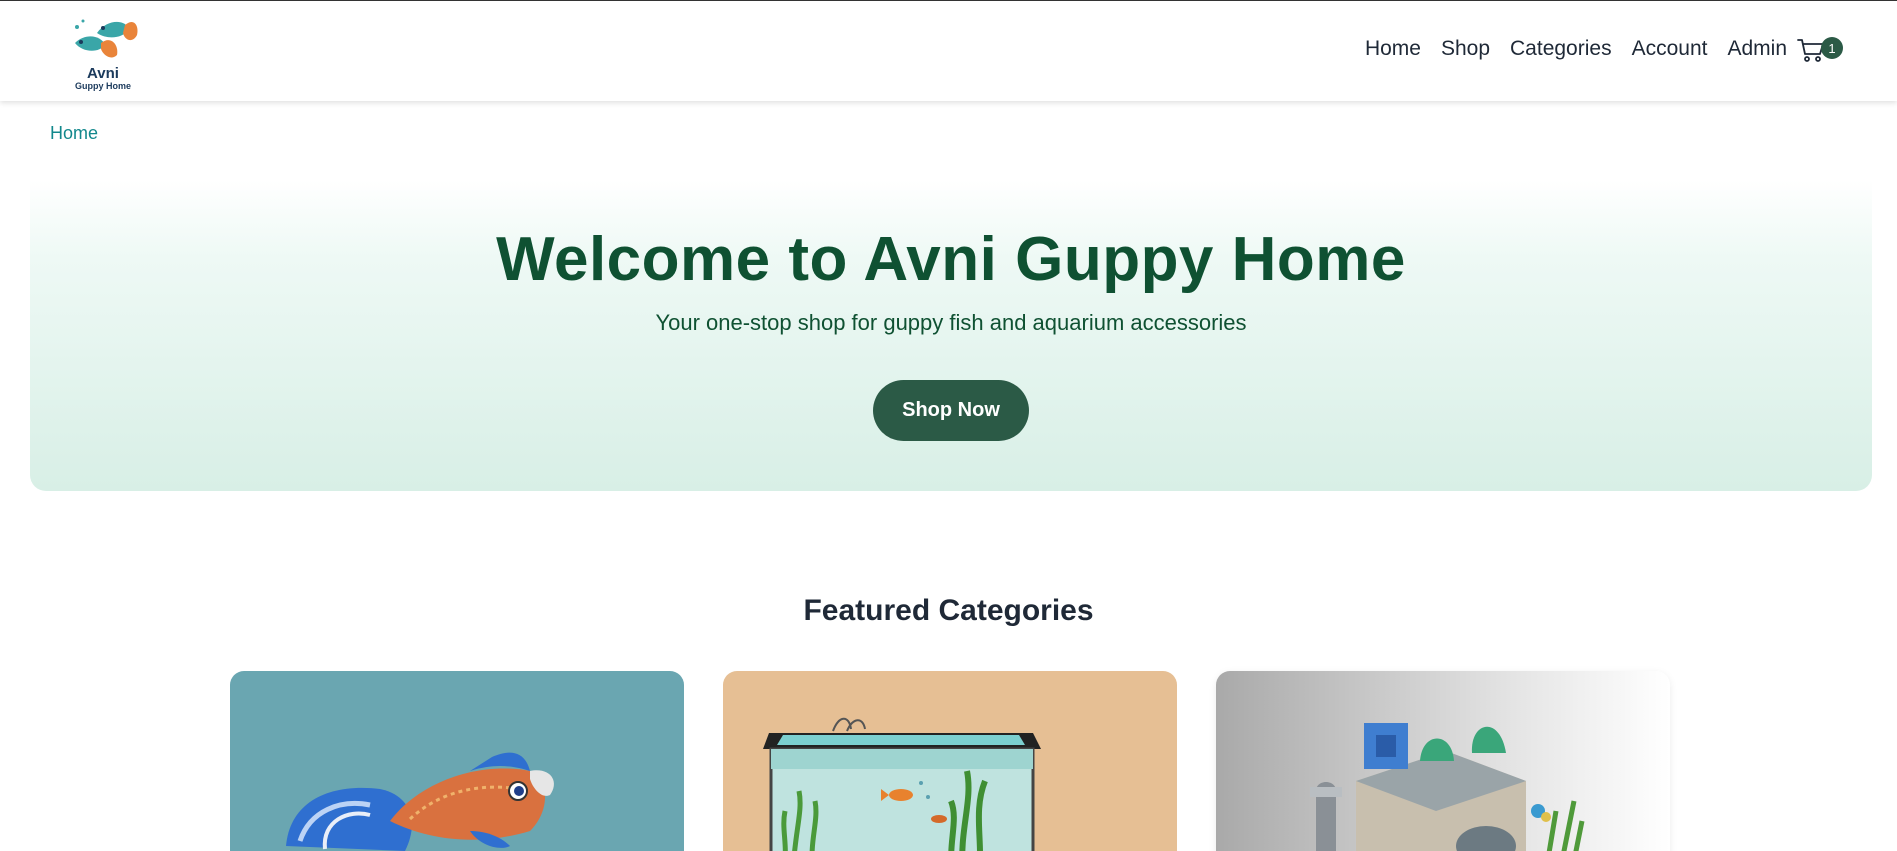  What do you see at coordinates (74, 133) in the screenshot?
I see `breadcrumb-home: Home` at bounding box center [74, 133].